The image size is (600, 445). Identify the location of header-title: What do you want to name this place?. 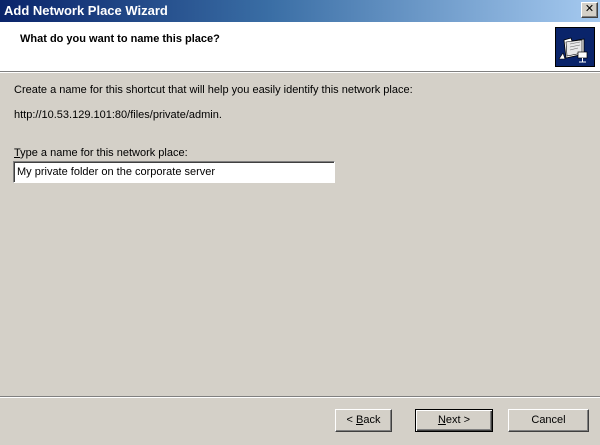
(120, 39).